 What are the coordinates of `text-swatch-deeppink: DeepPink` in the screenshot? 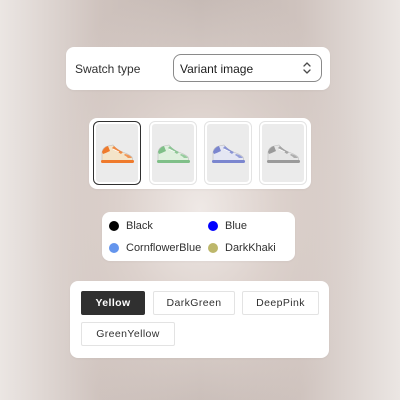 It's located at (280, 303).